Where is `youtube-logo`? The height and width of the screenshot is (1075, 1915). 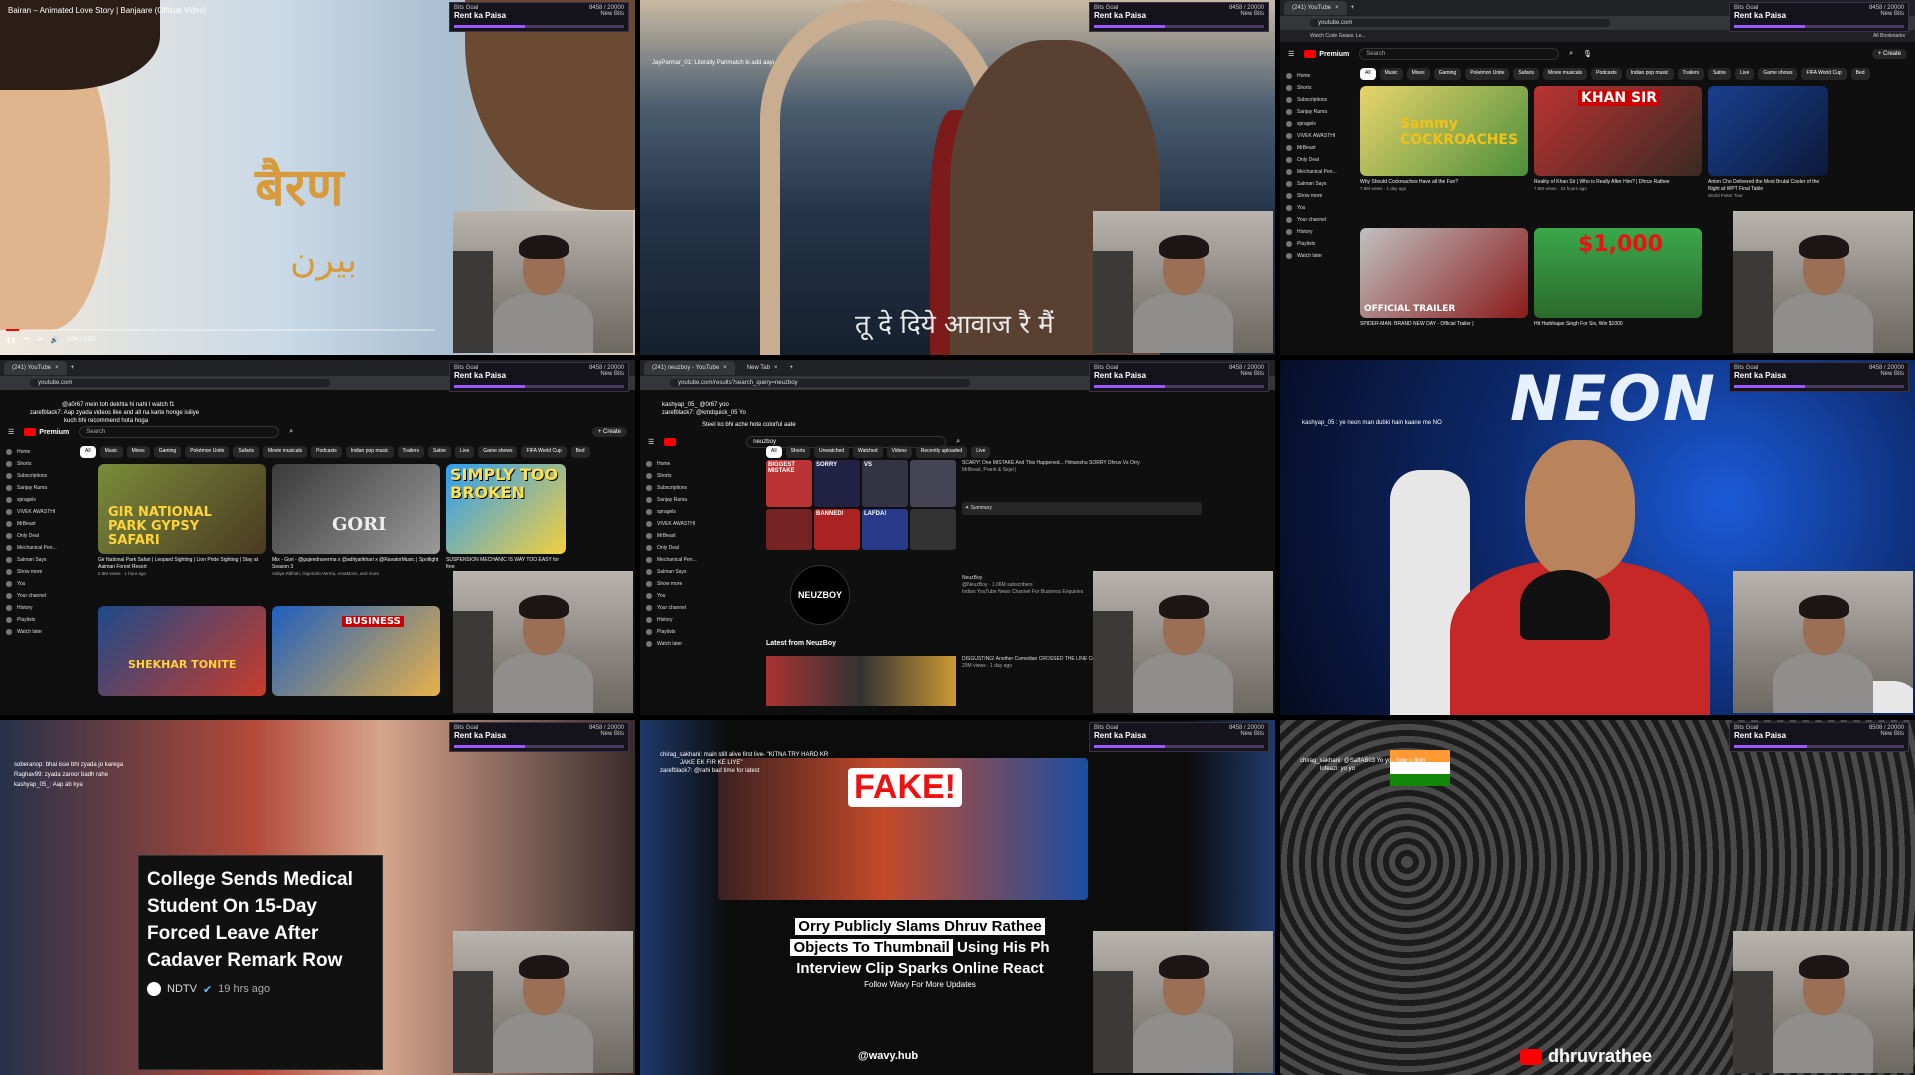
youtube-logo is located at coordinates (670, 442).